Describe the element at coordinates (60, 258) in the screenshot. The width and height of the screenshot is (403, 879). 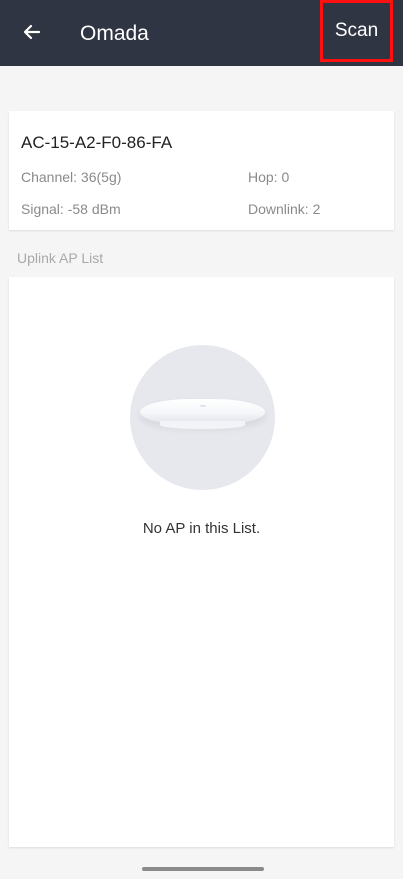
I see `uplink-ap-list-label: Uplink AP List` at that location.